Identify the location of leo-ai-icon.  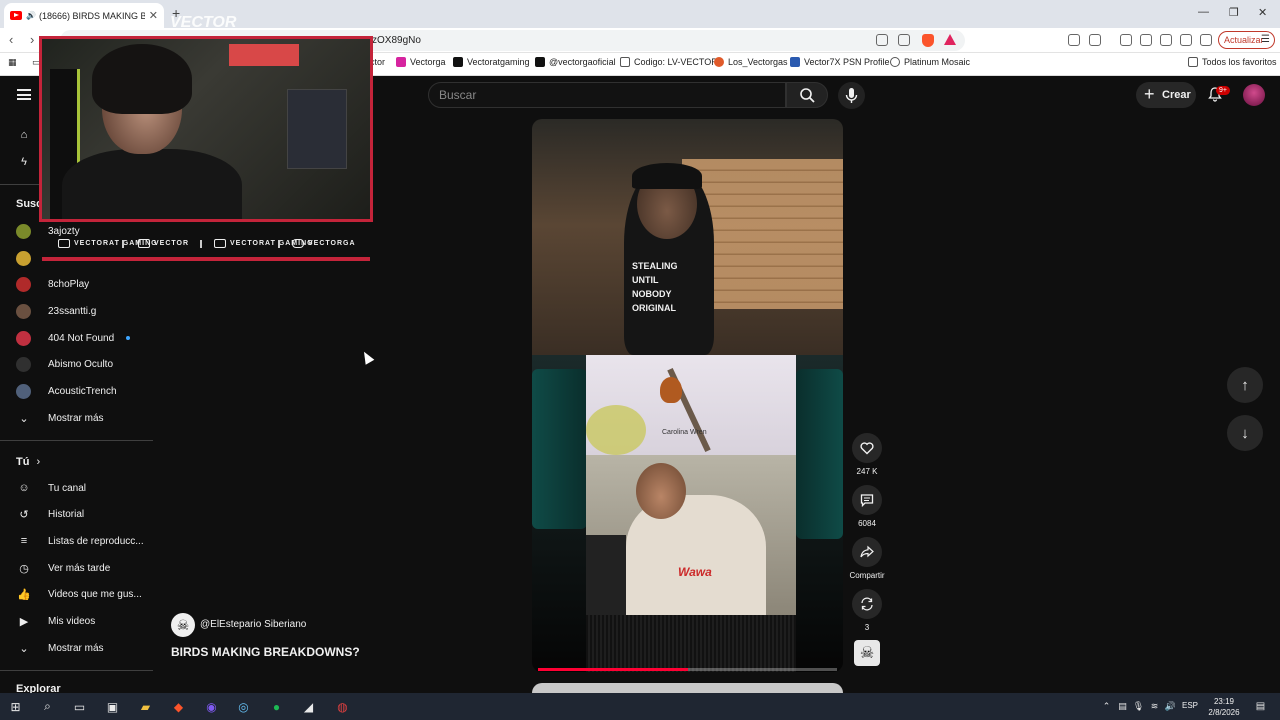
(1186, 40).